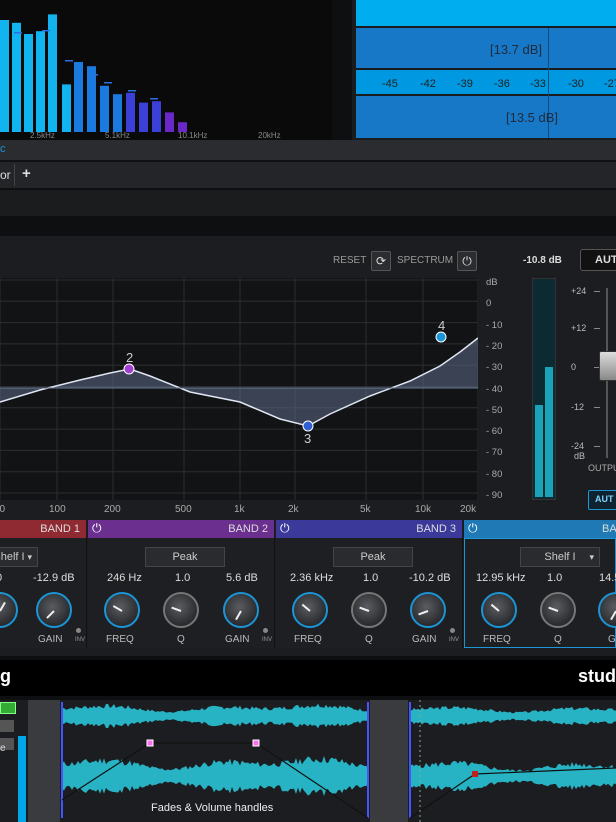 The image size is (616, 822). What do you see at coordinates (560, 557) in the screenshot?
I see `band4-type-select: Shelf I ▾` at bounding box center [560, 557].